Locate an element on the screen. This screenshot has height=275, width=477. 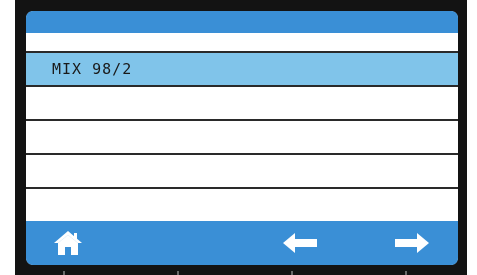
back-button is located at coordinates (300, 243).